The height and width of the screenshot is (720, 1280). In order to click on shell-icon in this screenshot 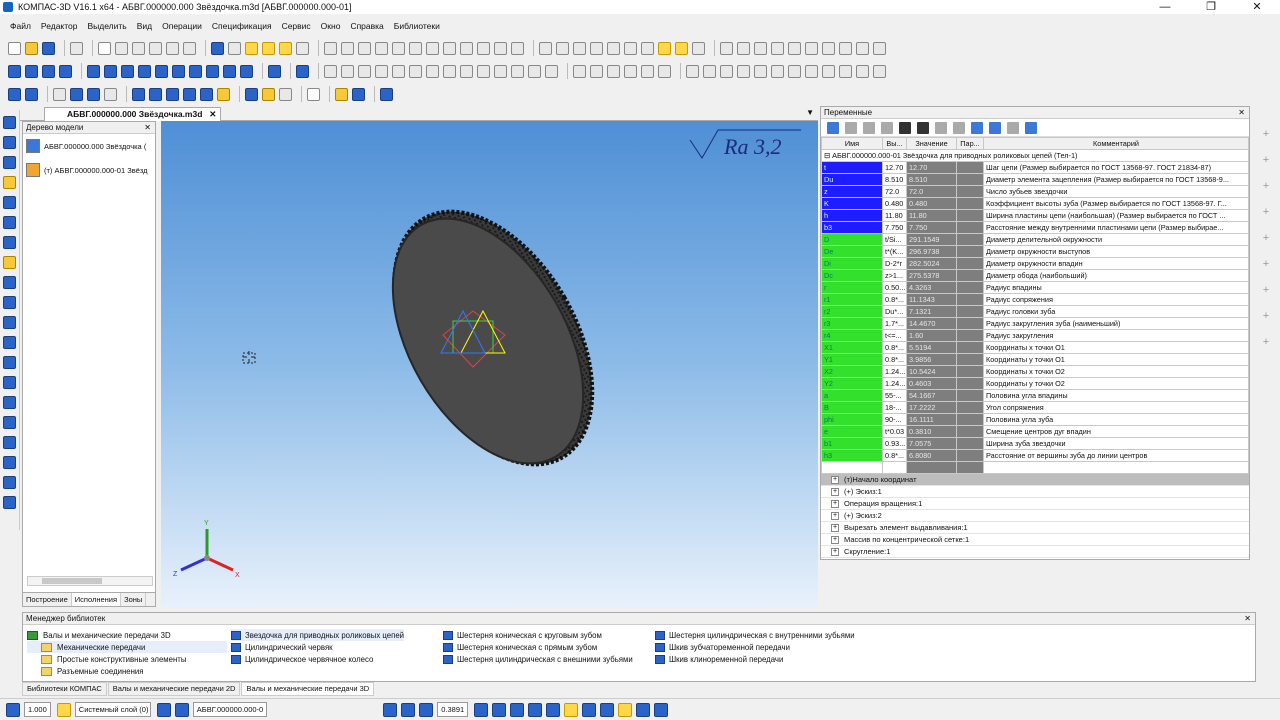, I will do `click(178, 71)`.